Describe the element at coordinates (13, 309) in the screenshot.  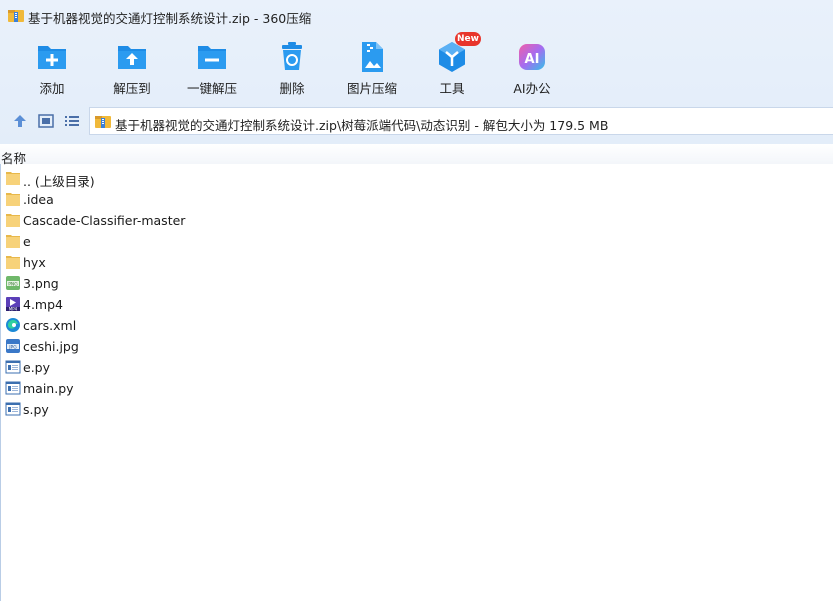
I see `svg-text: MP4` at that location.